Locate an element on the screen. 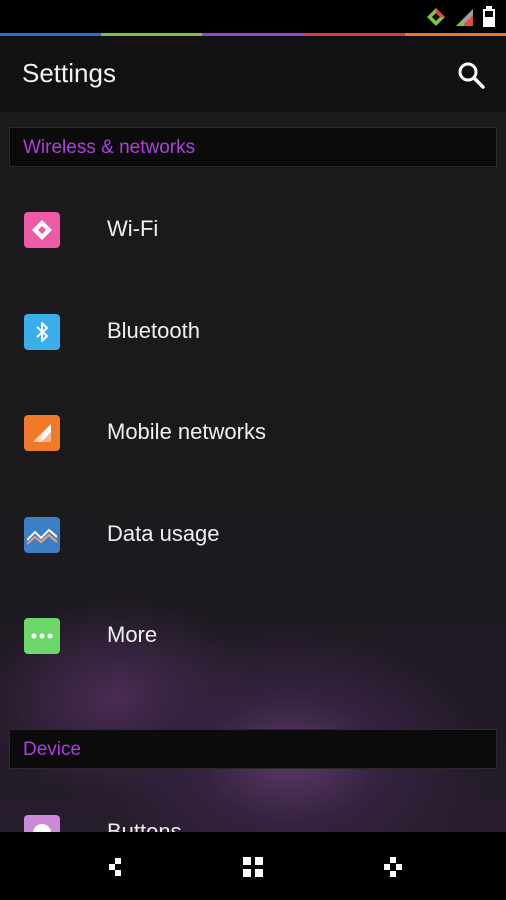 The height and width of the screenshot is (900, 506). battery-icon is located at coordinates (489, 16).